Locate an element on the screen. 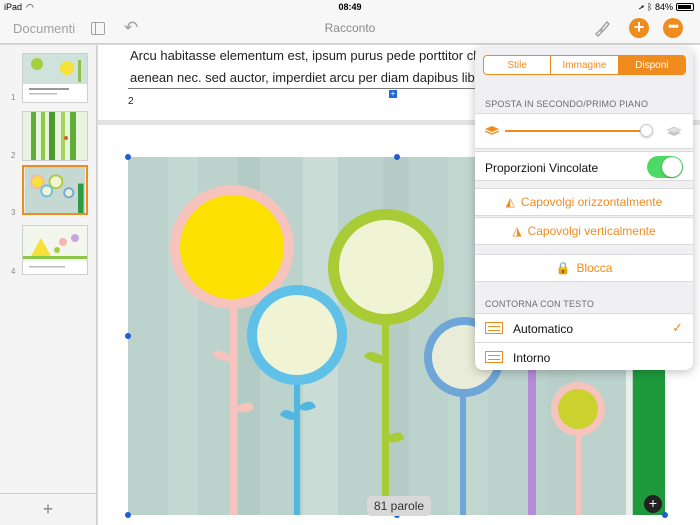 This screenshot has width=700, height=525. lock-button: 🔒 Blocca is located at coordinates (584, 268).